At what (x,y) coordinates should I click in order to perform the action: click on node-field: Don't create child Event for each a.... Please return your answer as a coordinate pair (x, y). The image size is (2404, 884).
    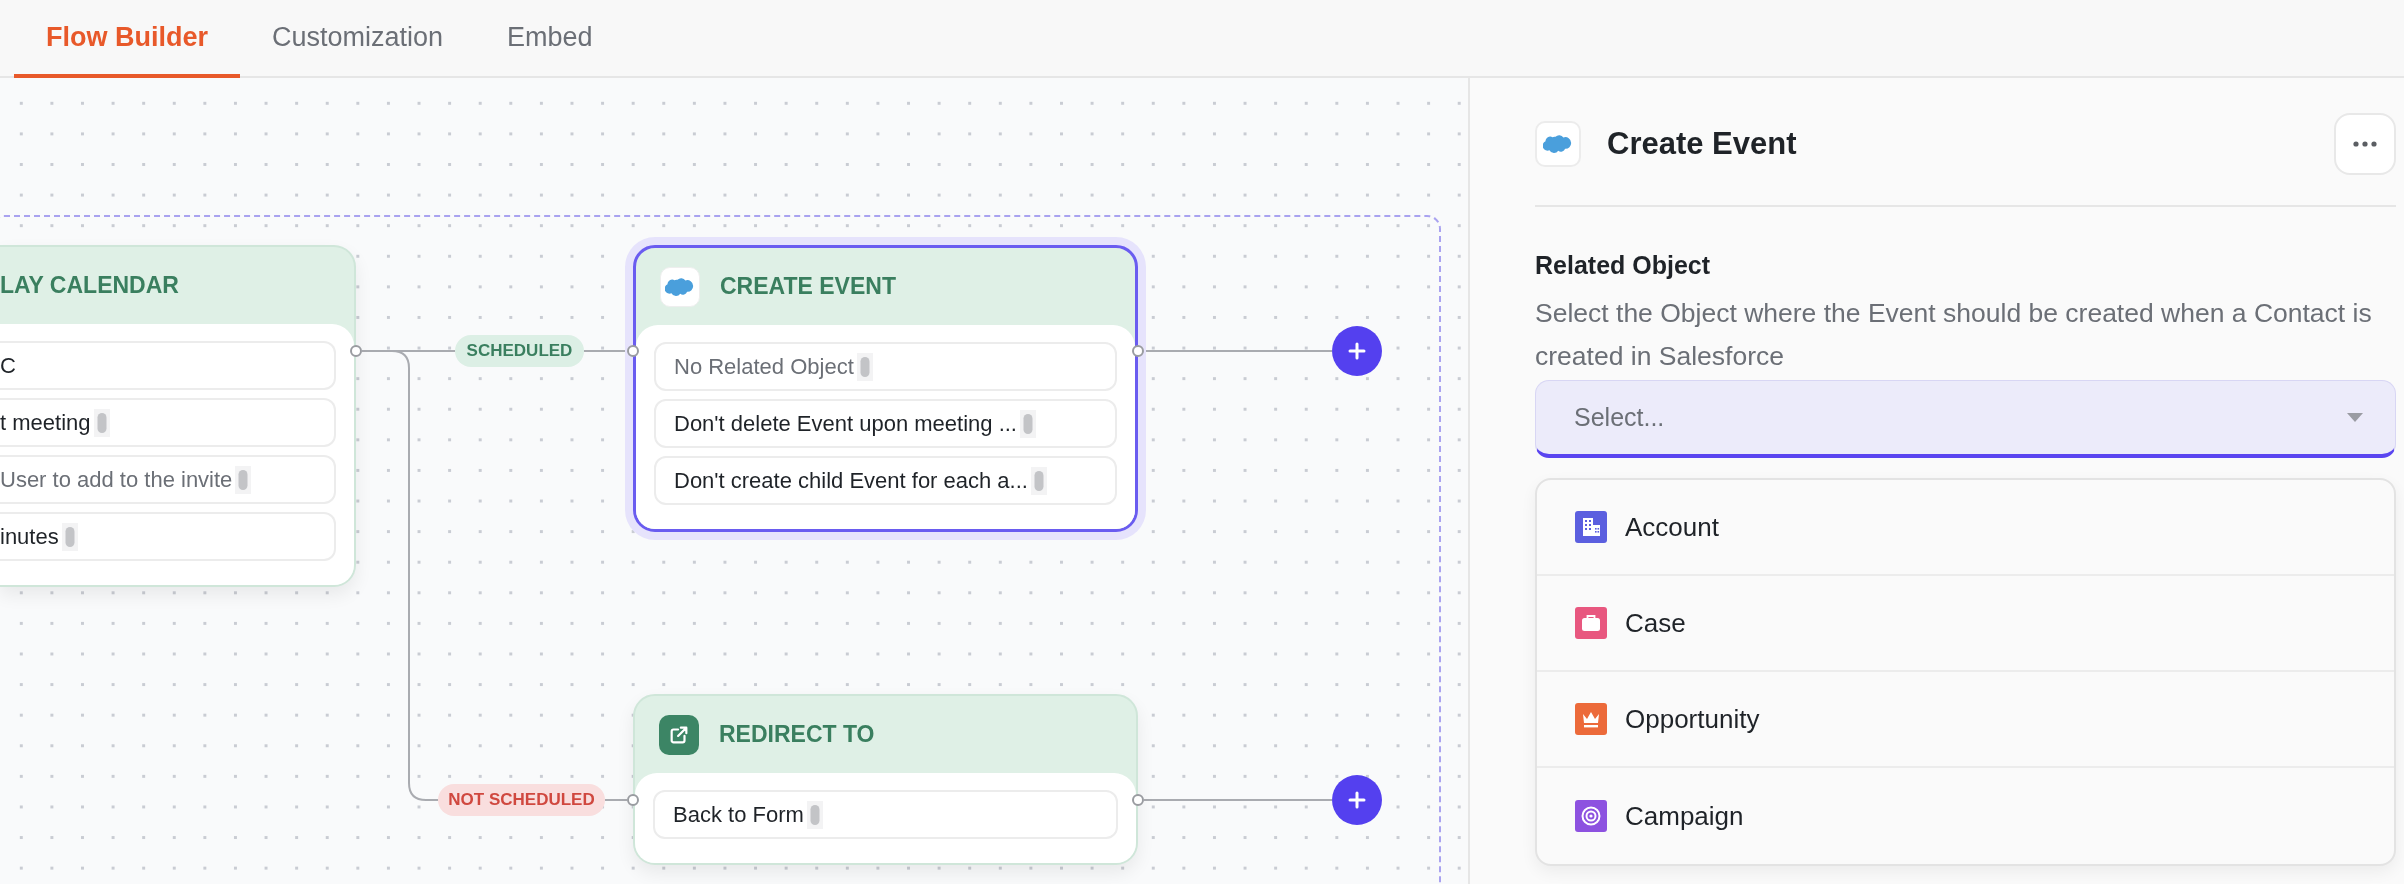
    Looking at the image, I should click on (885, 480).